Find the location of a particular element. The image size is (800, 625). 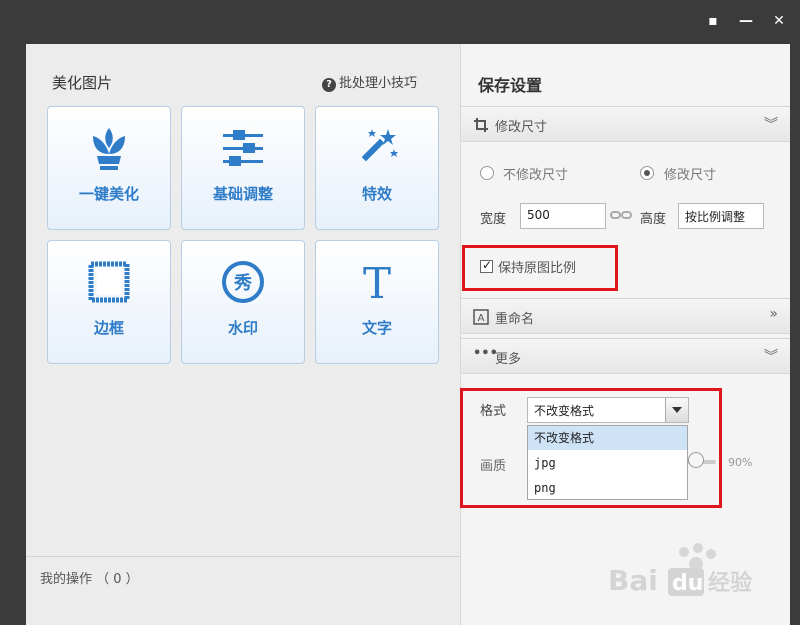

svg-text: T is located at coordinates (377, 282).